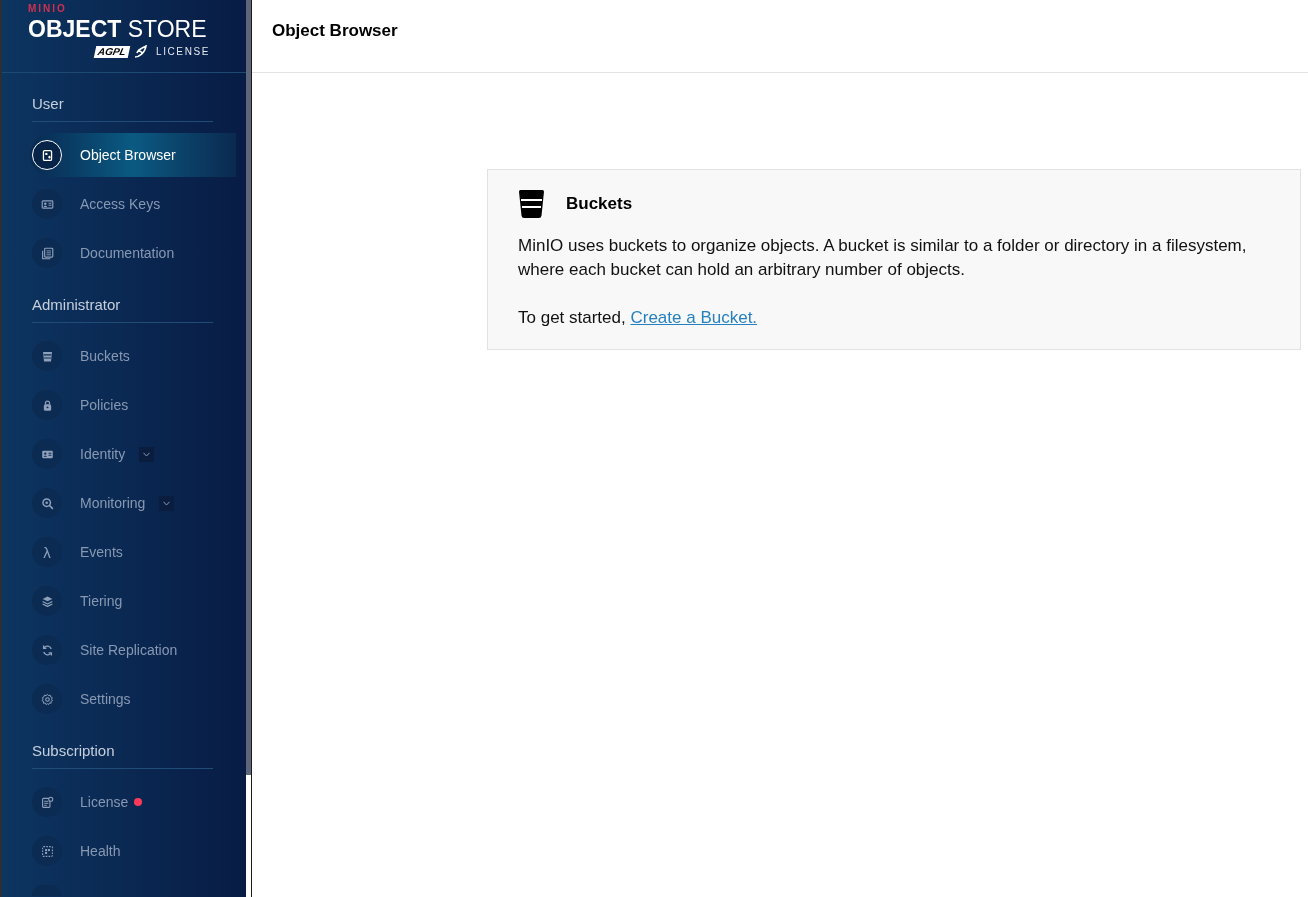  What do you see at coordinates (80, 699) in the screenshot?
I see `nav-item: Settings` at bounding box center [80, 699].